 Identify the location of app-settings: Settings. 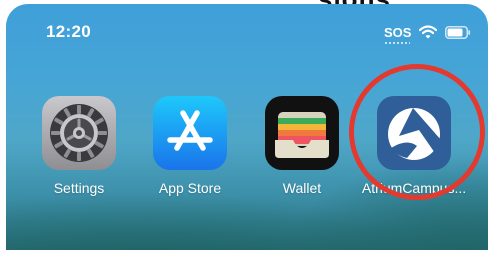
(79, 146).